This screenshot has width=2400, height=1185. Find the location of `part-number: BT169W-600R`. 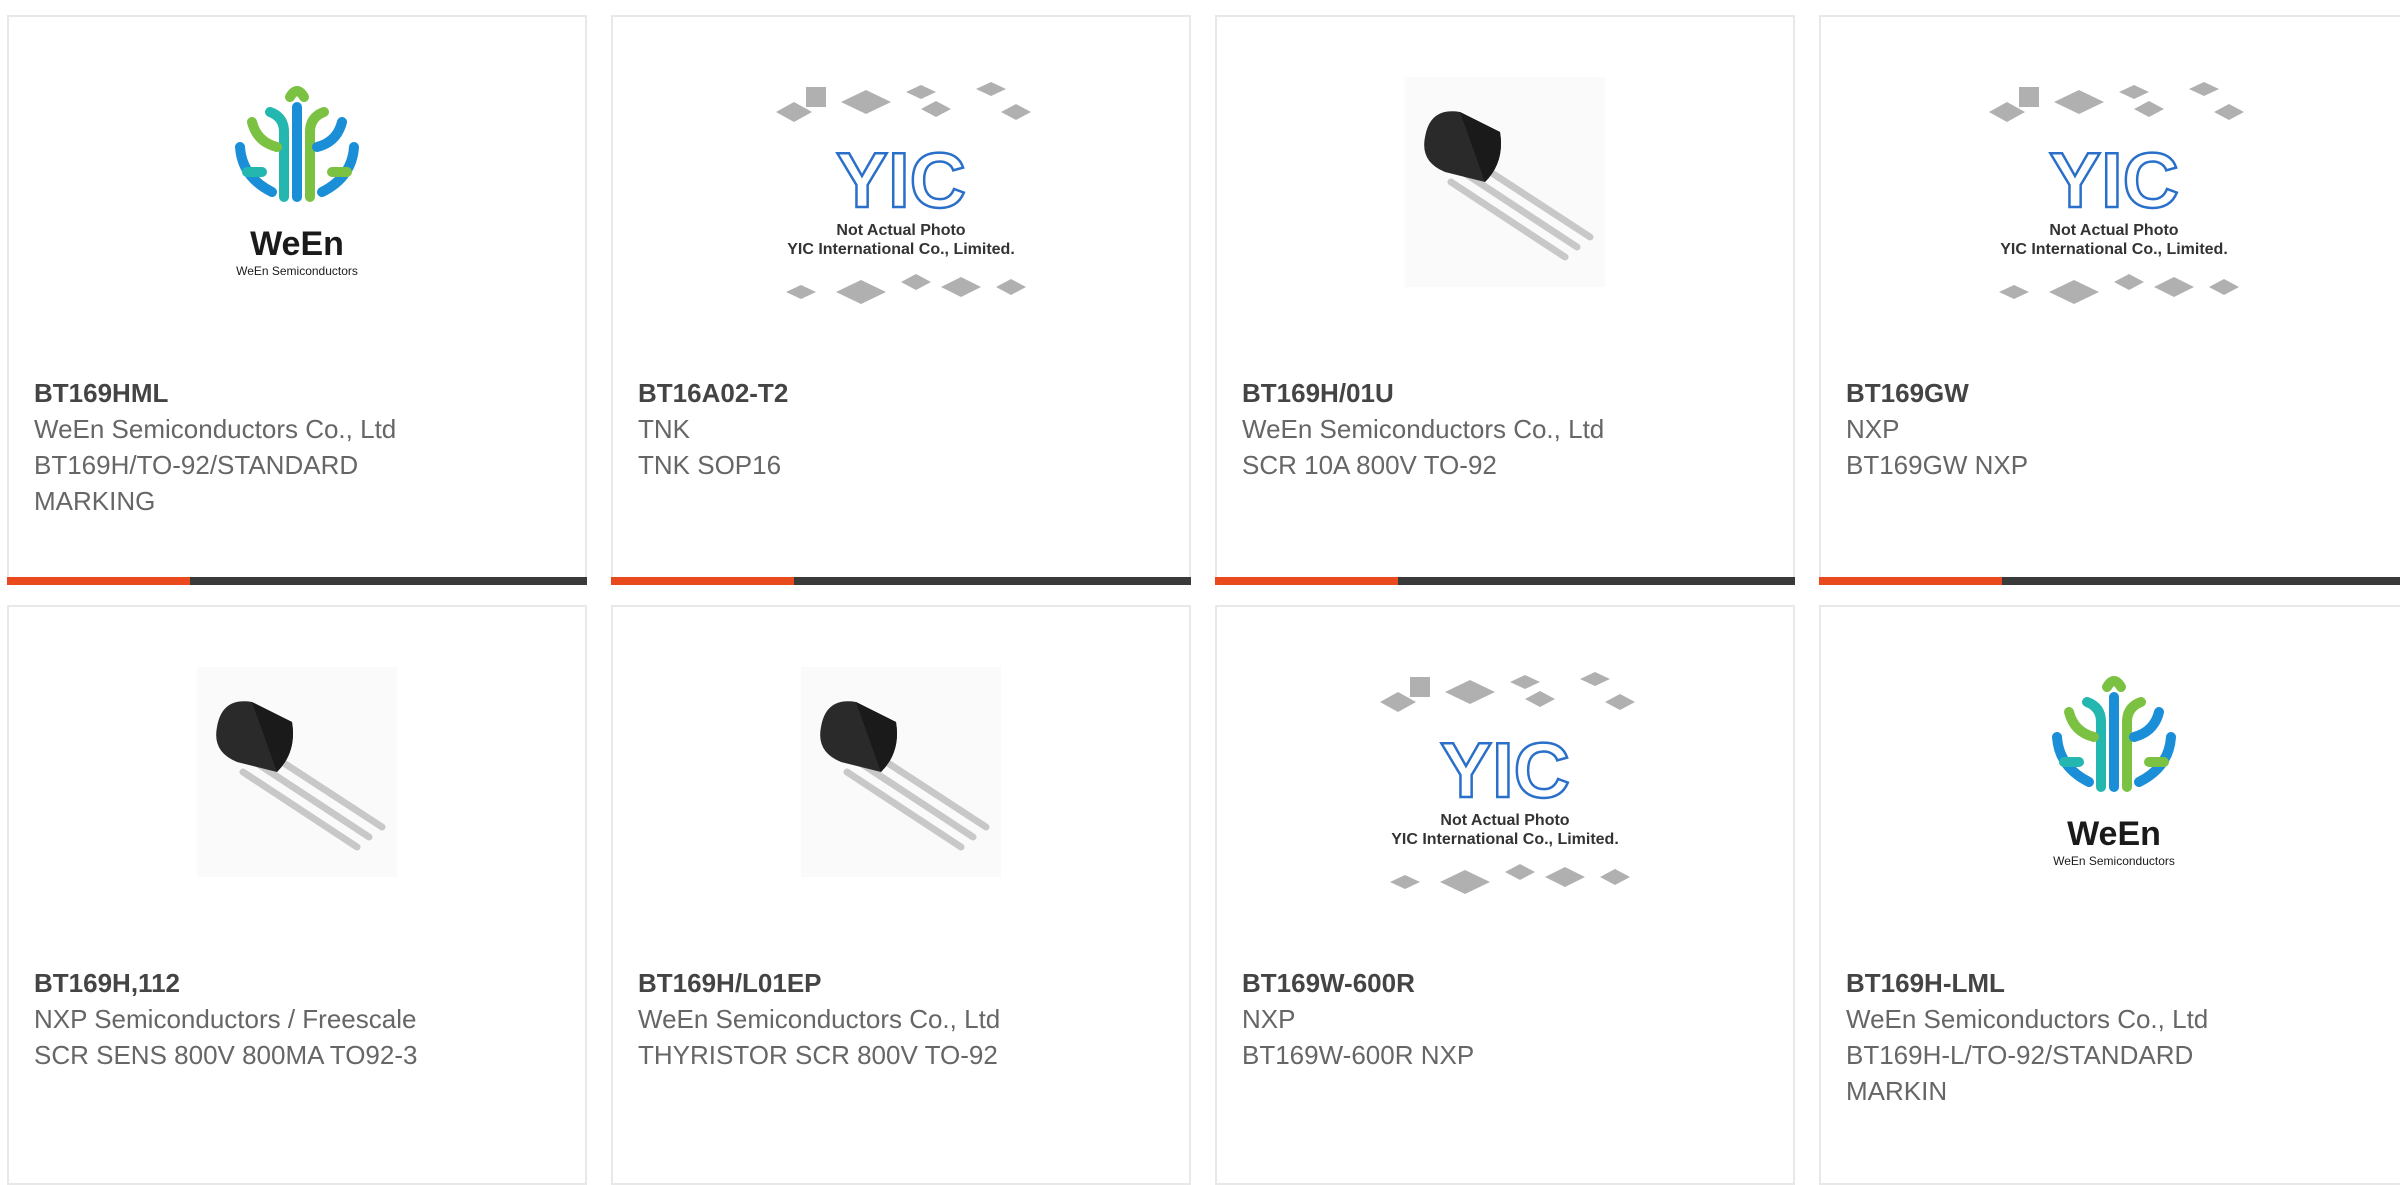

part-number: BT169W-600R is located at coordinates (1507, 983).